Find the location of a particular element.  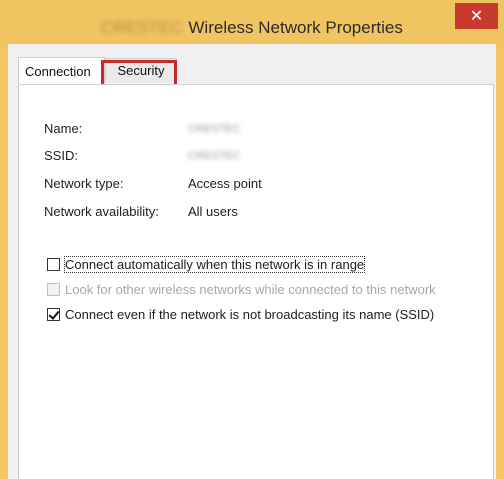

checkmark-icon is located at coordinates (54, 313).